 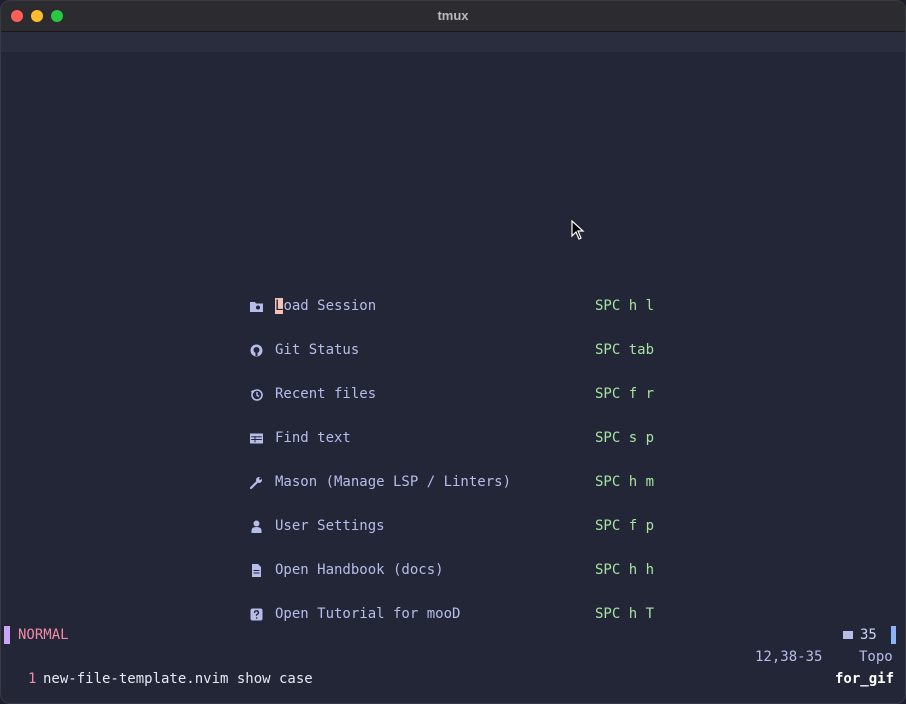 I want to click on mode-indicator-bar, so click(x=7, y=635).